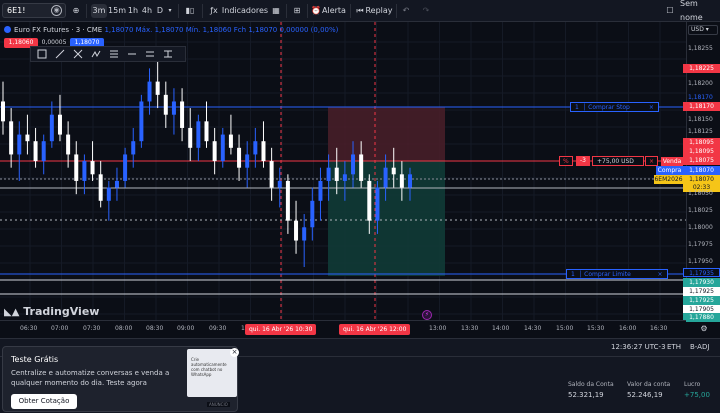  What do you see at coordinates (16, 10) in the screenshot?
I see `symbol-text: 6E1!` at bounding box center [16, 10].